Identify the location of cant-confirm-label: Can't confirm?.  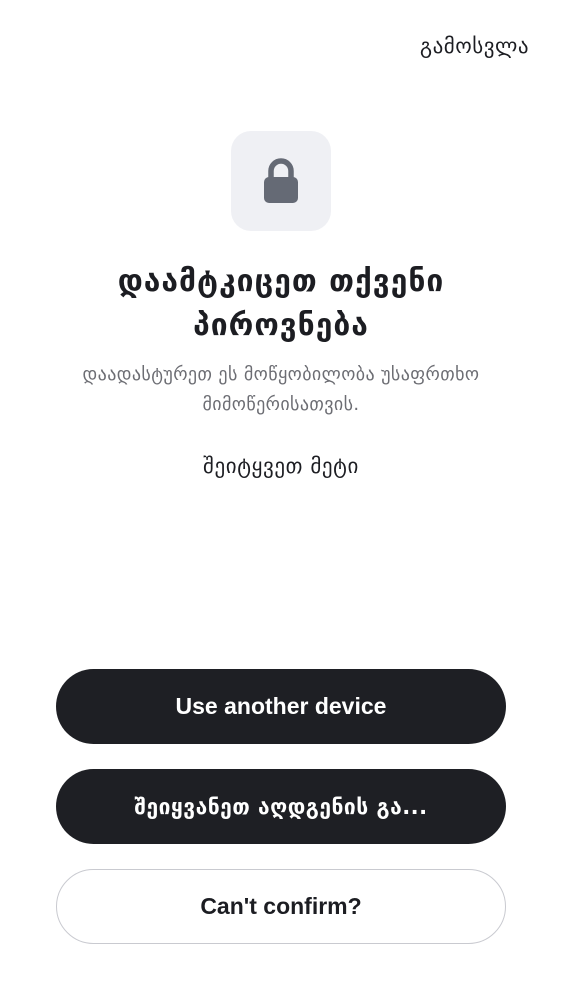
(281, 906).